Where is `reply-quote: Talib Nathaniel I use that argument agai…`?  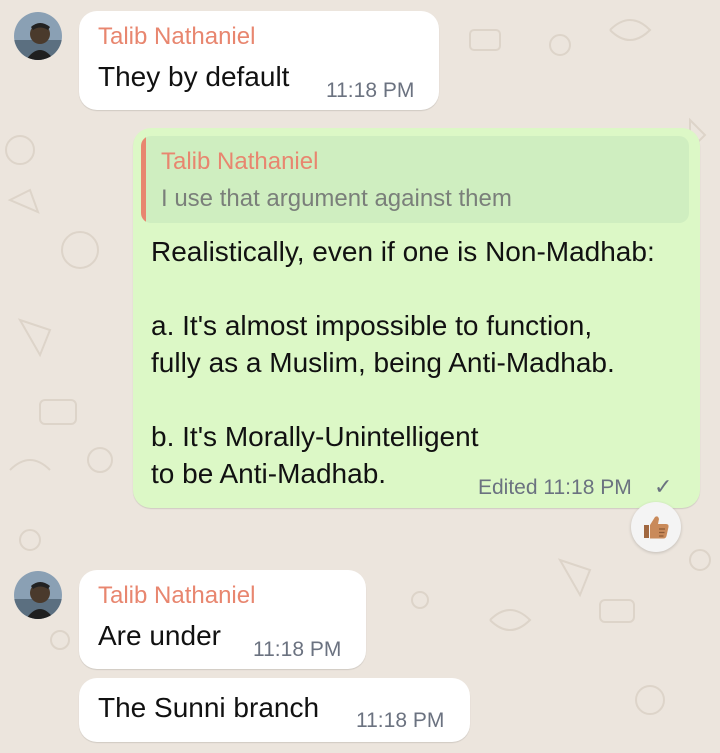
reply-quote: Talib Nathaniel I use that argument agai… is located at coordinates (415, 179).